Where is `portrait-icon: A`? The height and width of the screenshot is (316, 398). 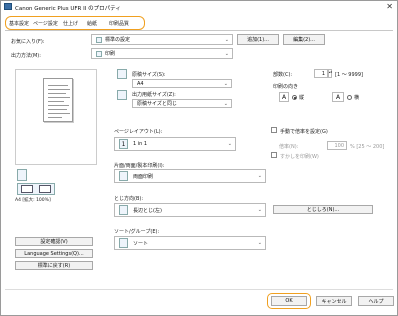 portrait-icon: A is located at coordinates (284, 97).